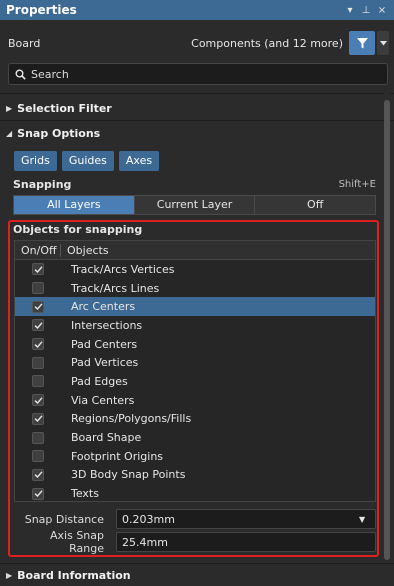 This screenshot has width=394, height=586. Describe the element at coordinates (20, 74) in the screenshot. I see `search-icon` at that location.